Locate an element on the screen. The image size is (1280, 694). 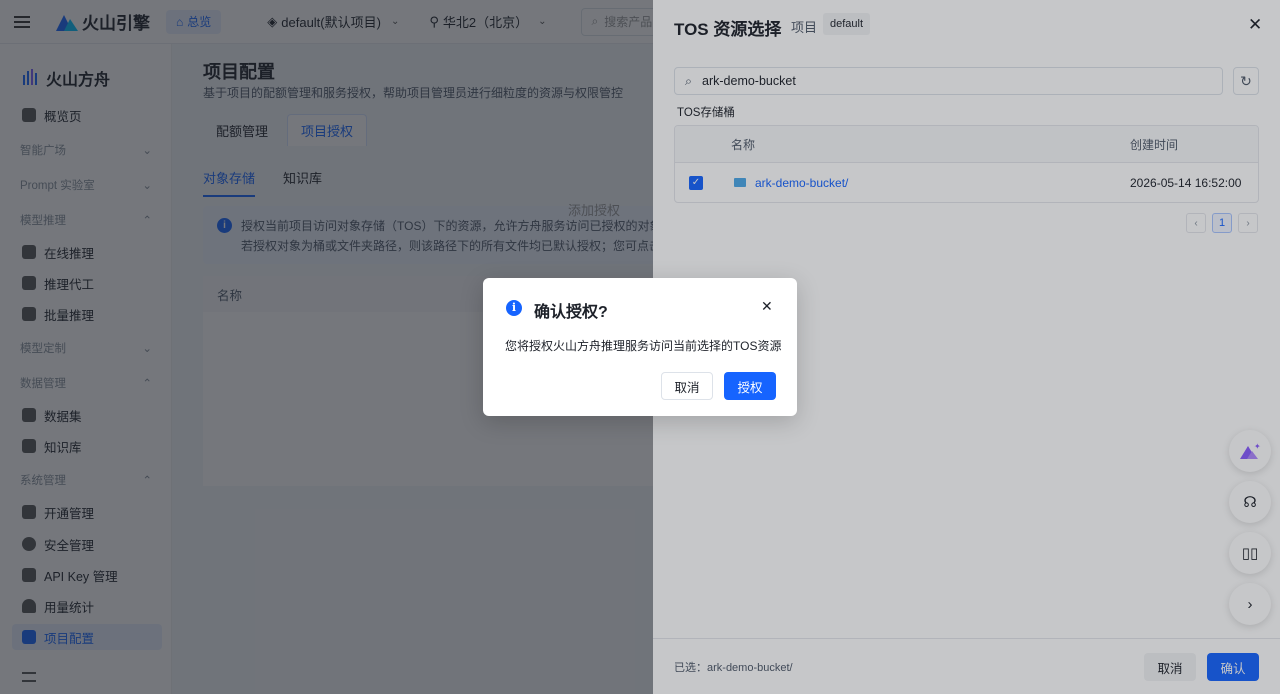
confirm-auth-dialog: i 确认授权? ✕ 您将授权火山方舟推理服务访问当前选择的TOS资源 取消 授权 is located at coordinates (640, 347).